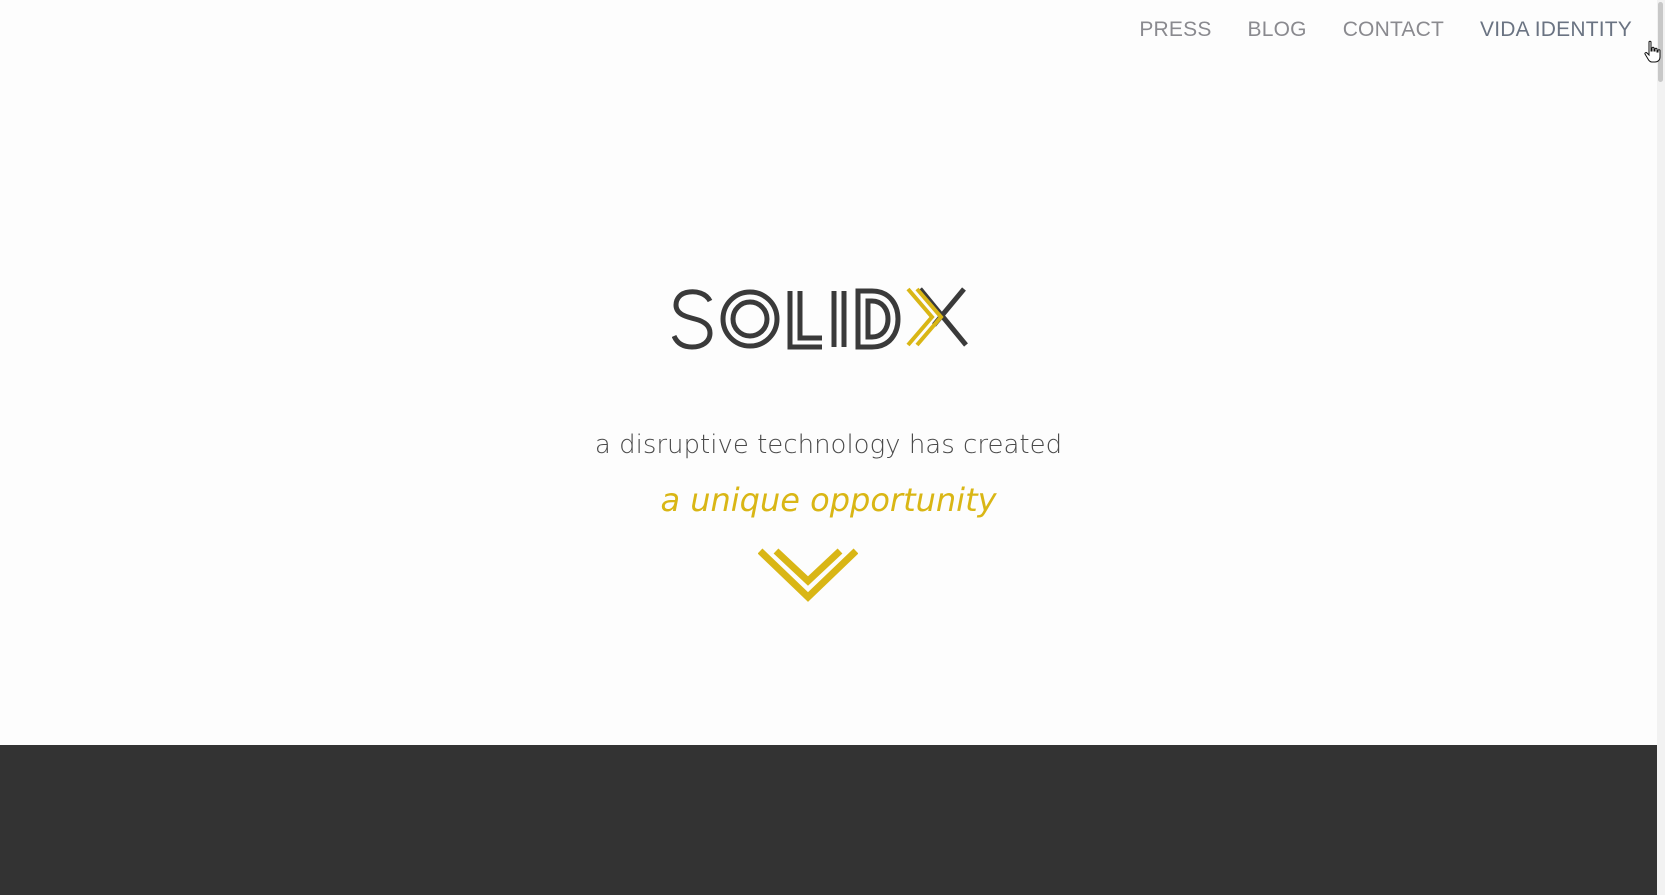 Image resolution: width=1665 pixels, height=895 pixels. I want to click on nav-press: PRESS, so click(1175, 30).